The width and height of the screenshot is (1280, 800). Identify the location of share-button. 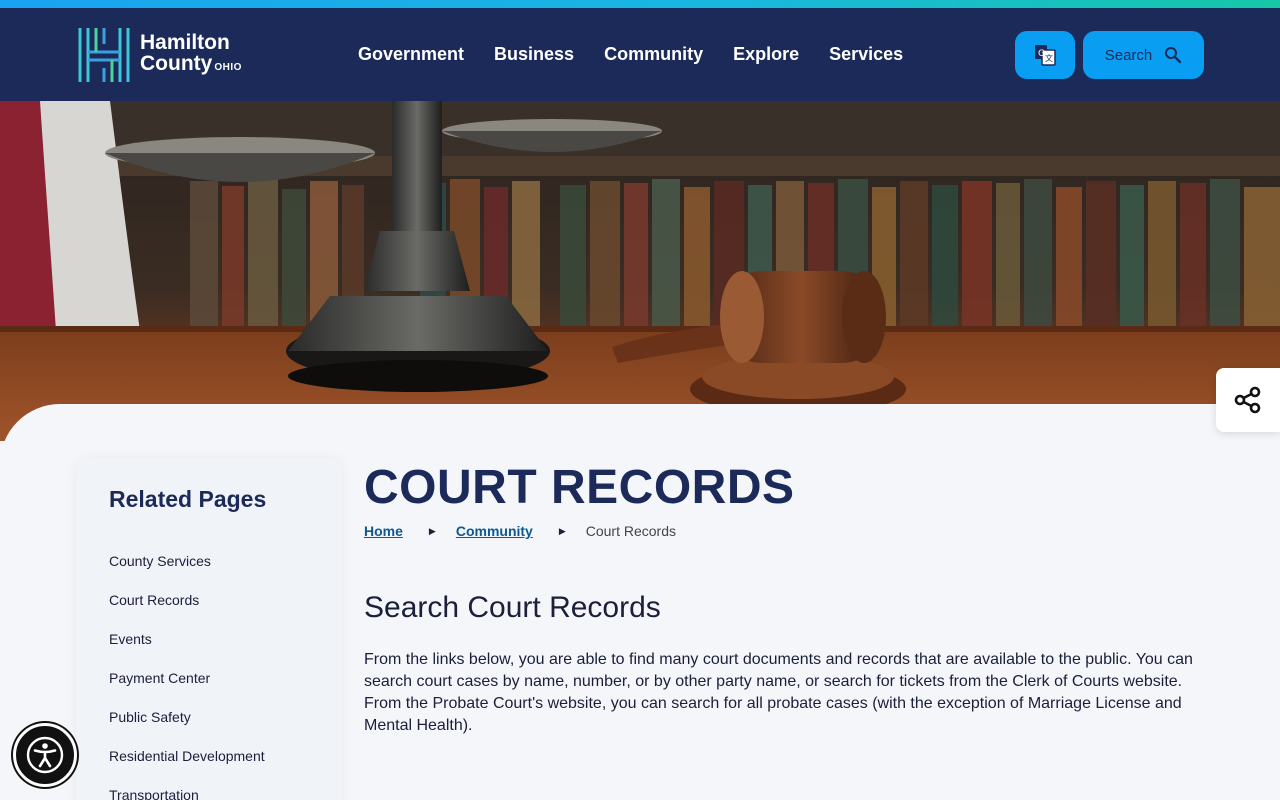
(1248, 400).